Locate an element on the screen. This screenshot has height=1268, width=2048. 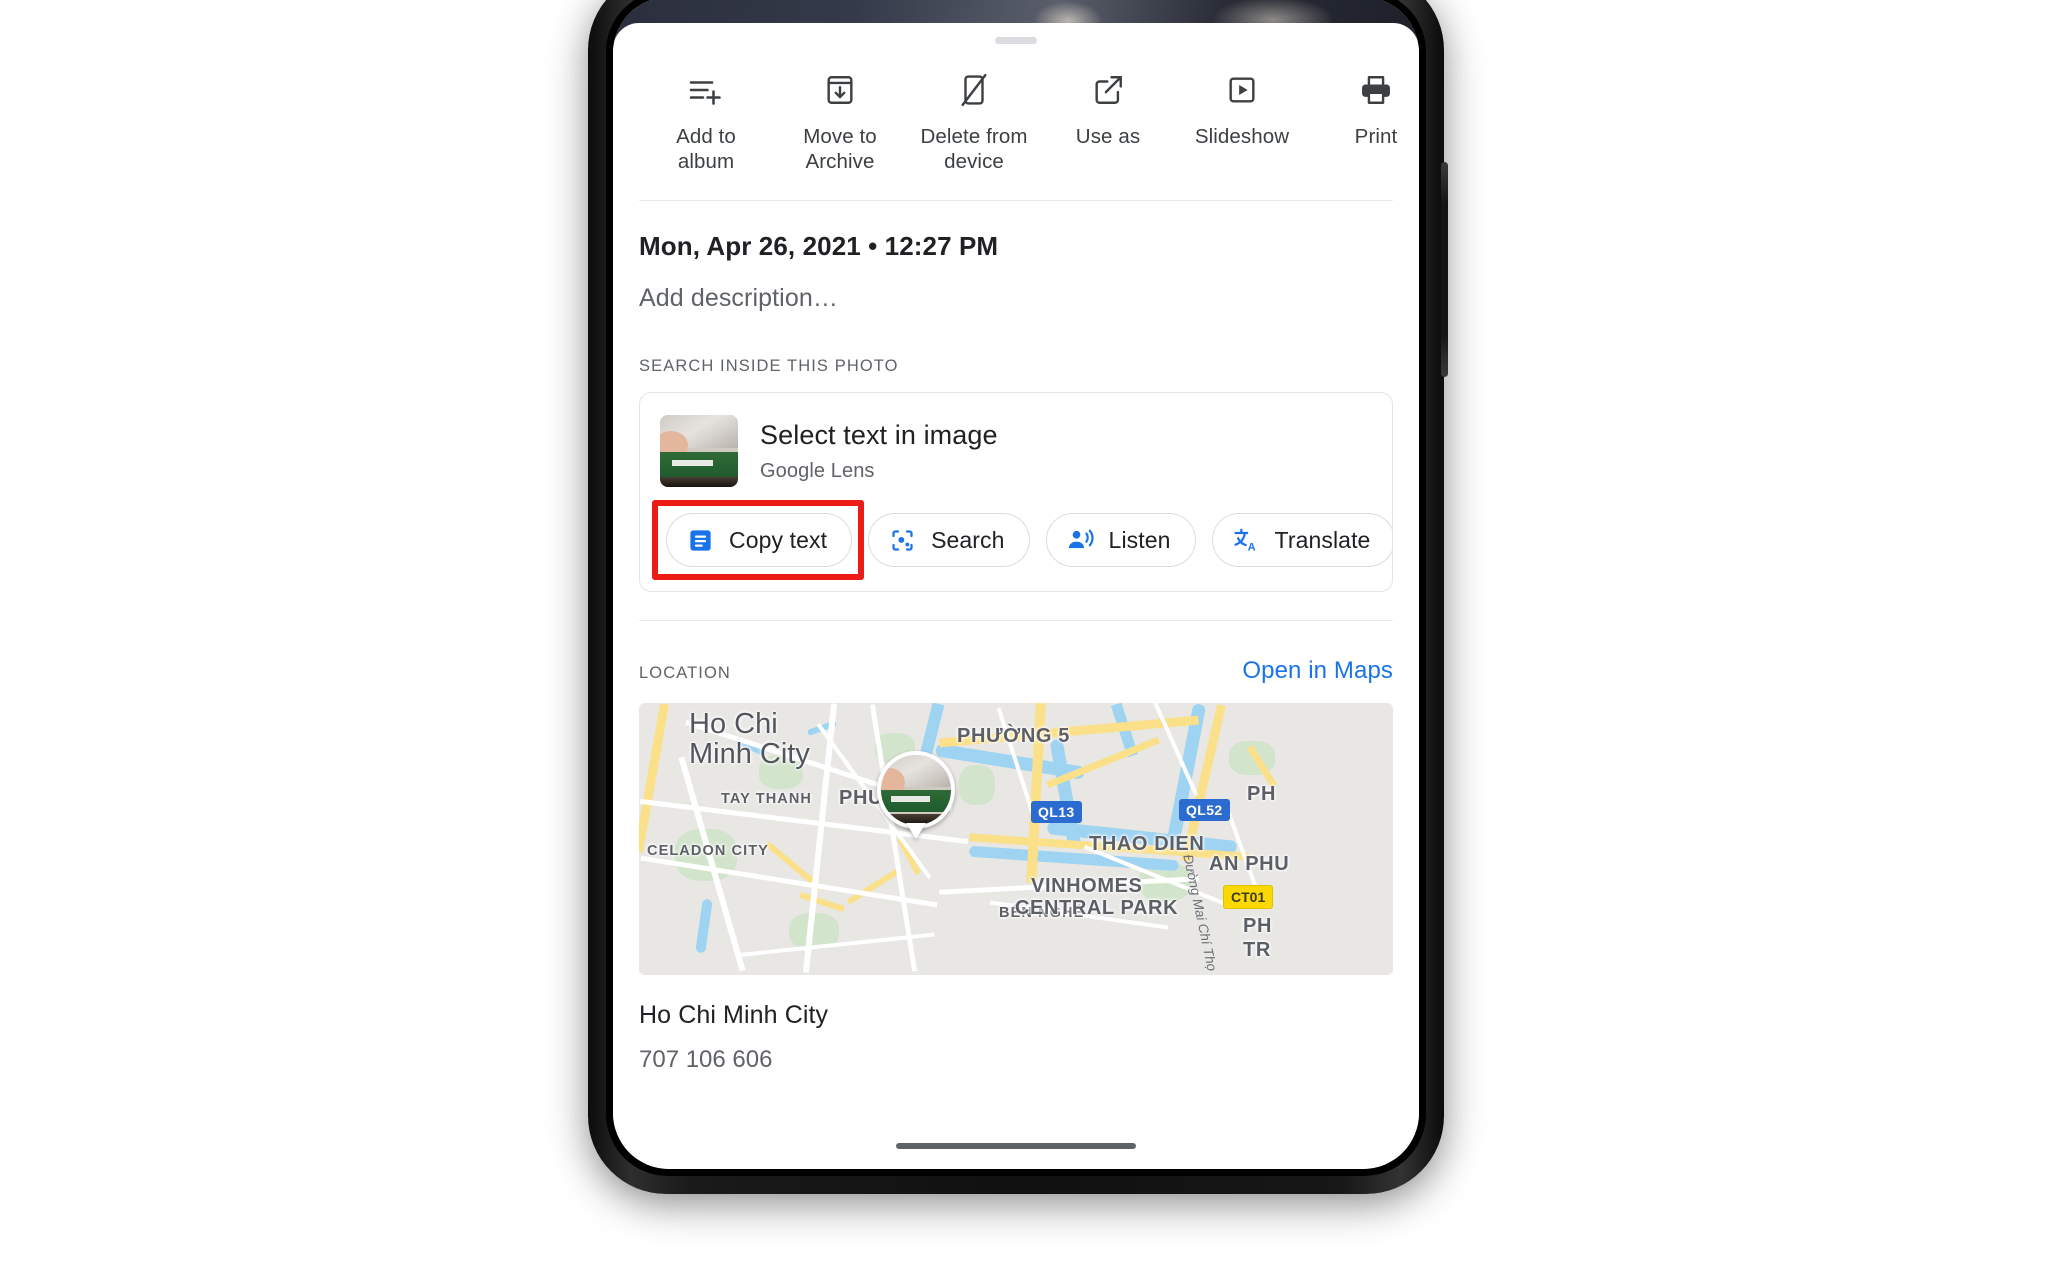
action-delete-from-device: Delete from device is located at coordinates (974, 121).